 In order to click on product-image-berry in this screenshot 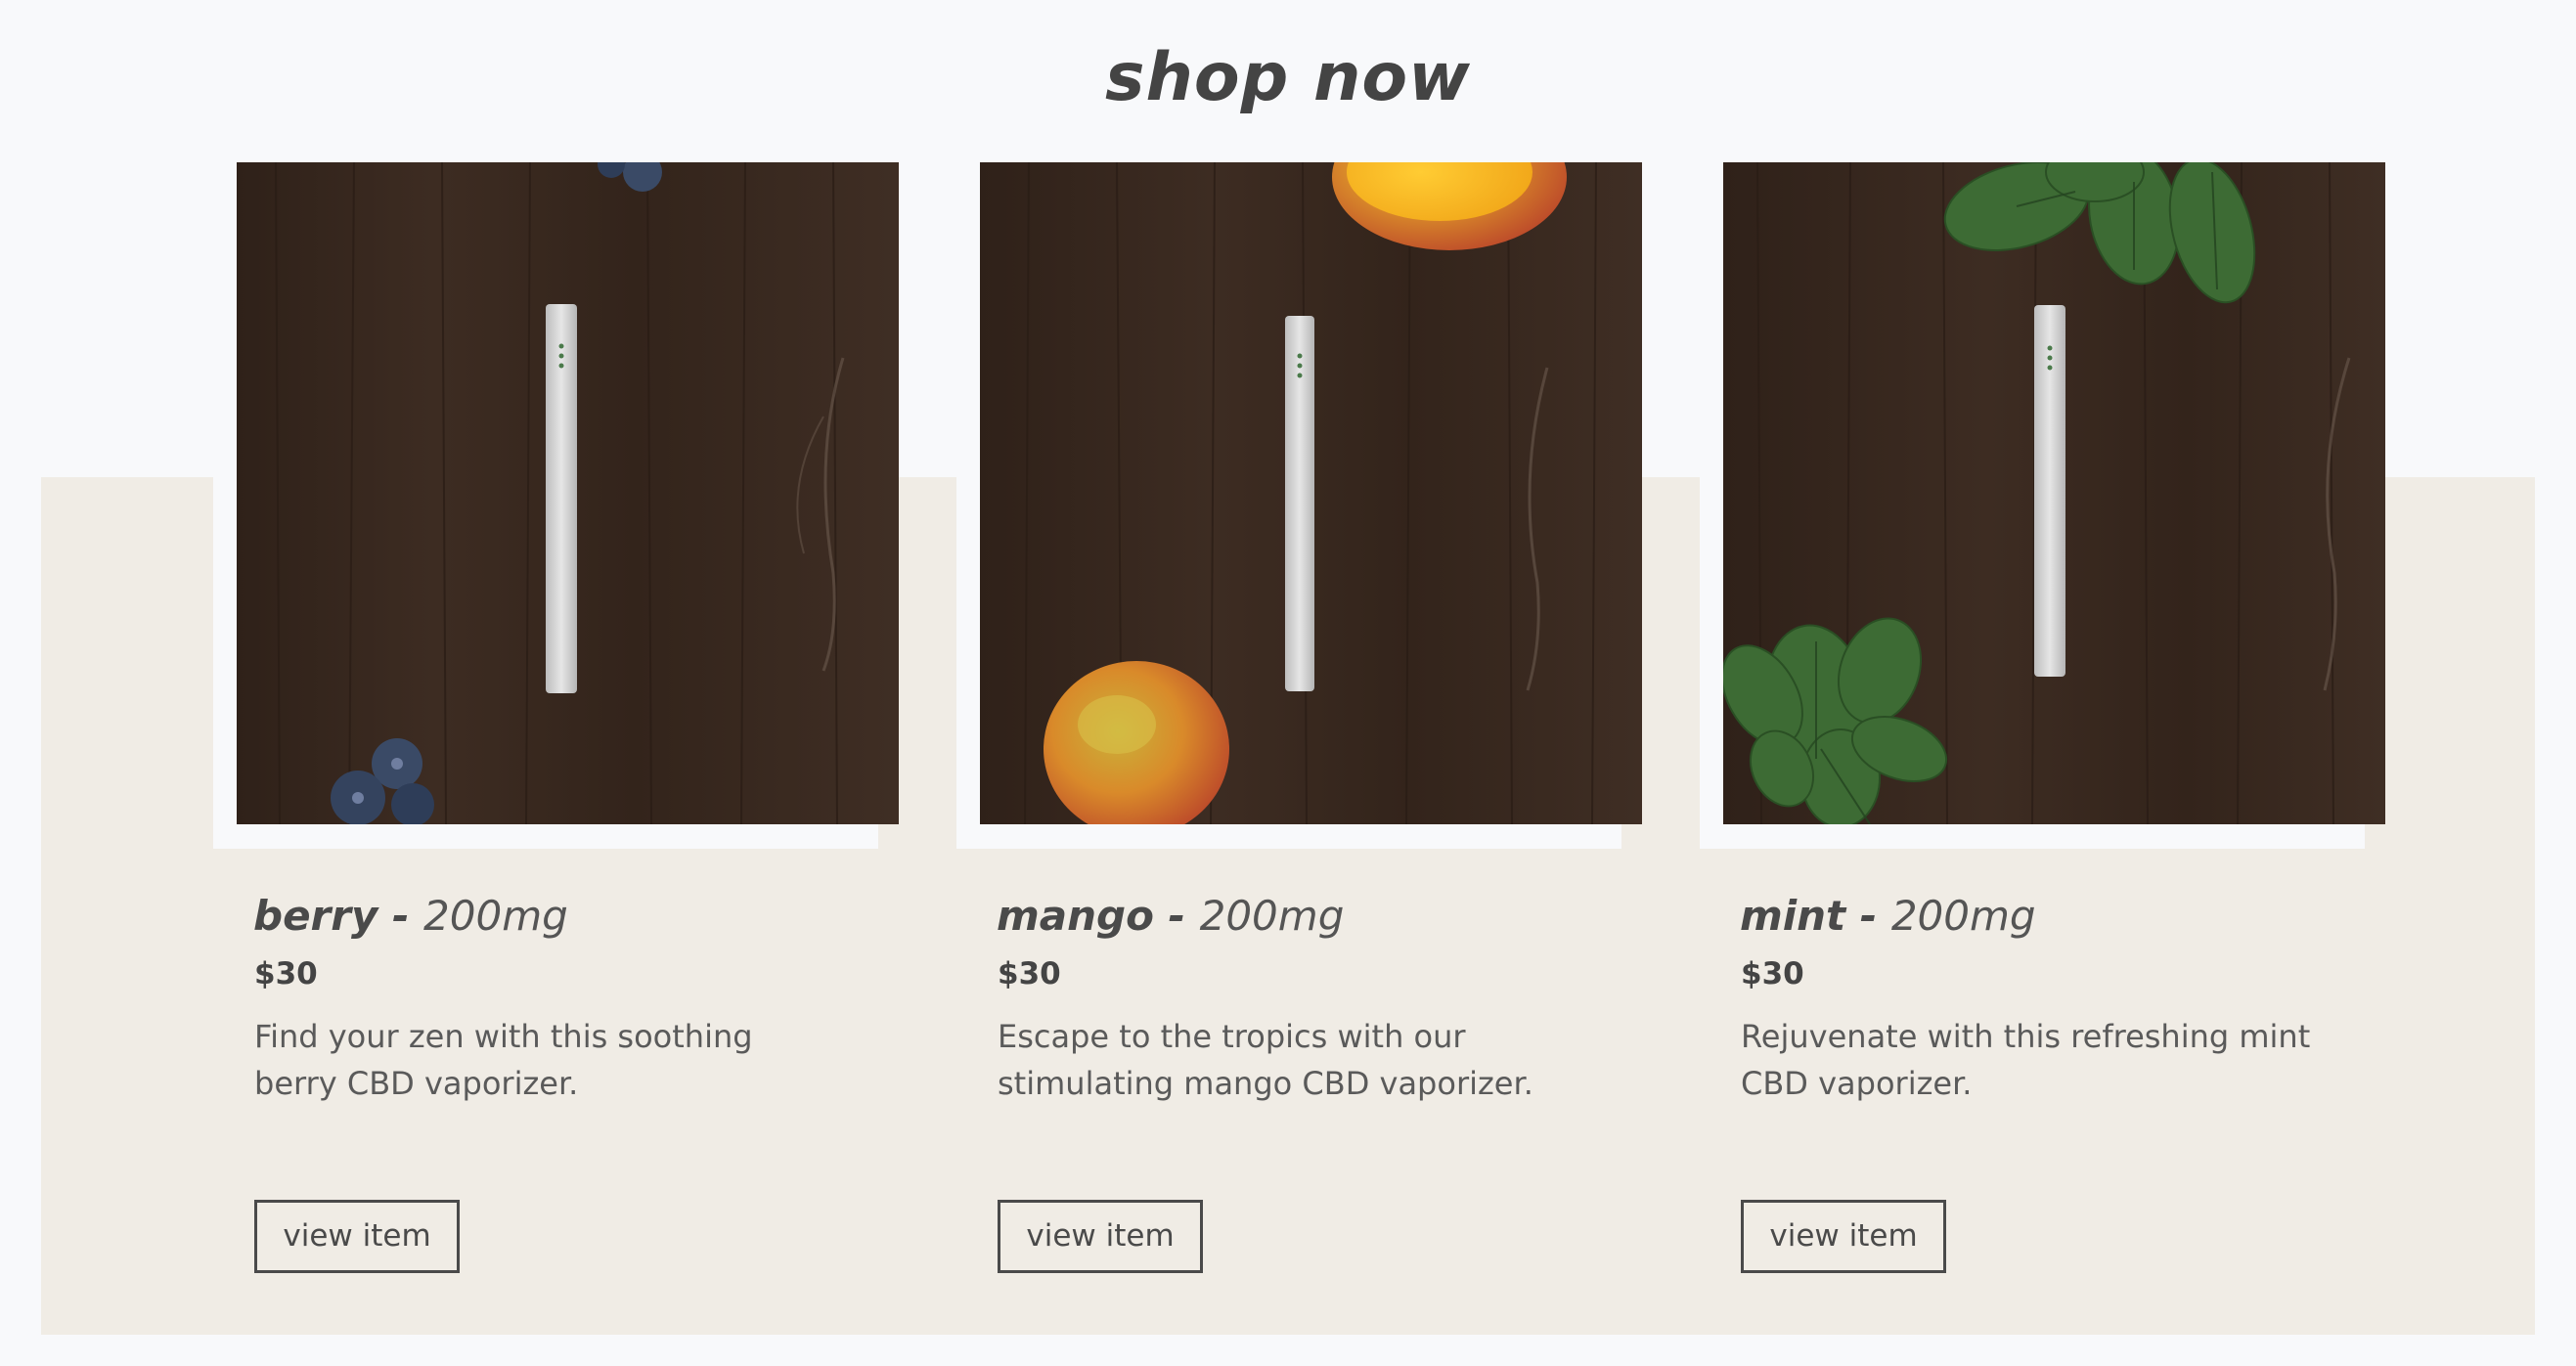, I will do `click(568, 493)`.